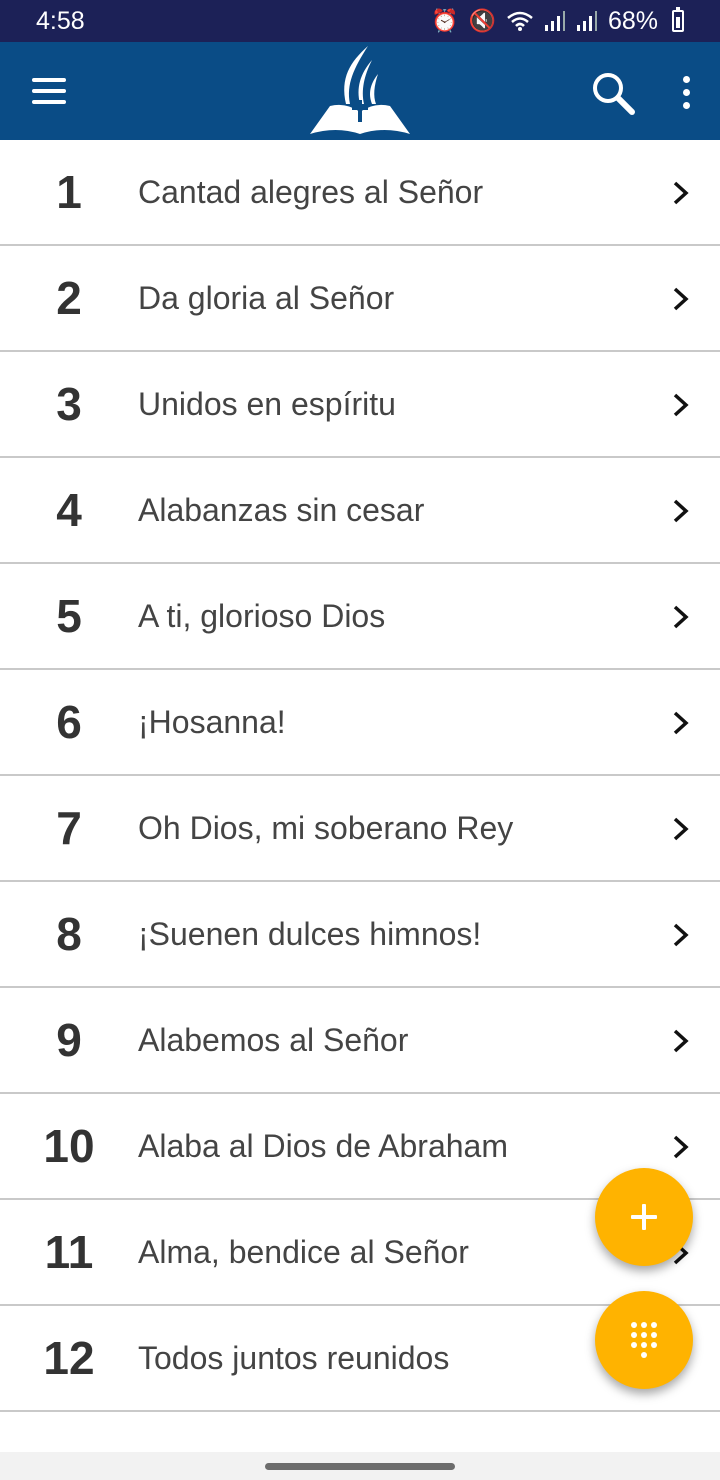 Image resolution: width=720 pixels, height=1480 pixels. What do you see at coordinates (69, 404) in the screenshot?
I see `hymn-number: 3` at bounding box center [69, 404].